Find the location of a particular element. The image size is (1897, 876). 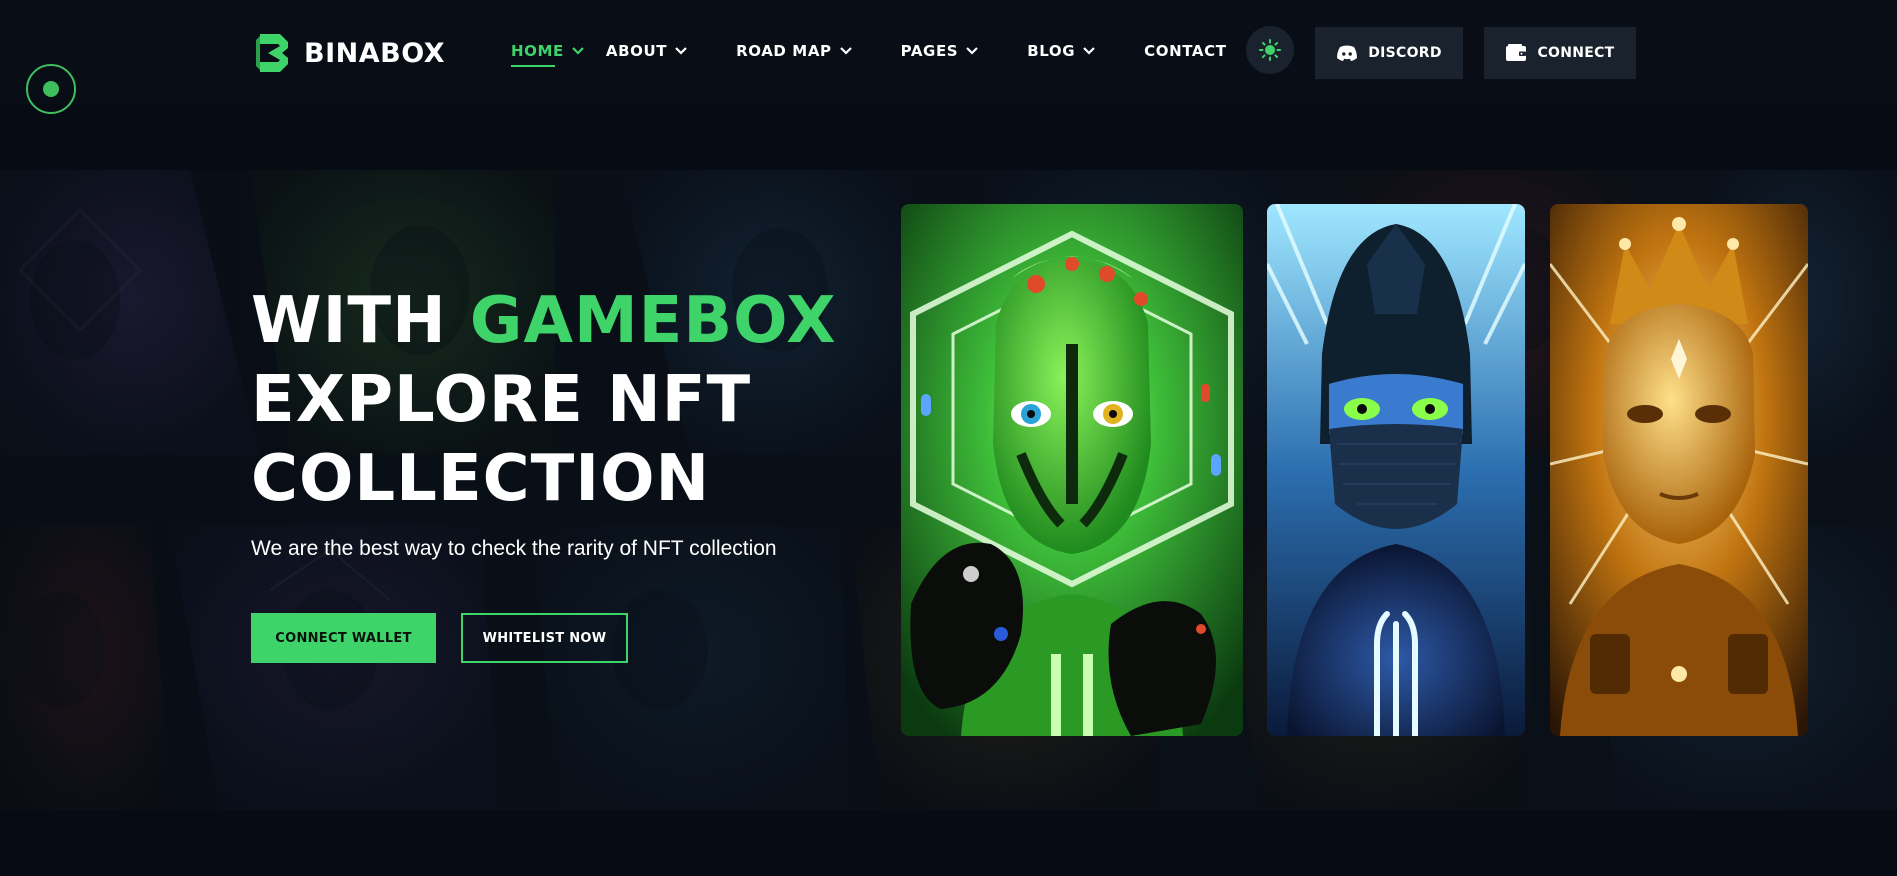

hero-title-accent: GAMEBOX is located at coordinates (653, 321).